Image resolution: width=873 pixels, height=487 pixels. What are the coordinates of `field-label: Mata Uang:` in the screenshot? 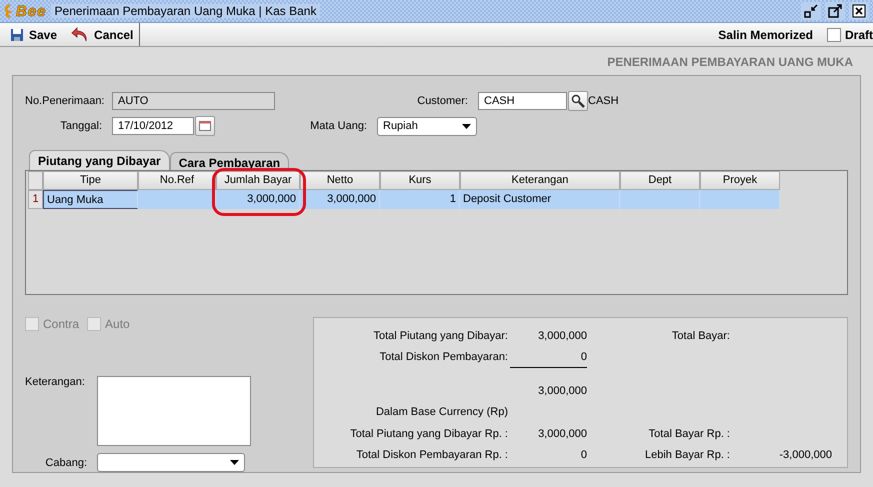 It's located at (338, 126).